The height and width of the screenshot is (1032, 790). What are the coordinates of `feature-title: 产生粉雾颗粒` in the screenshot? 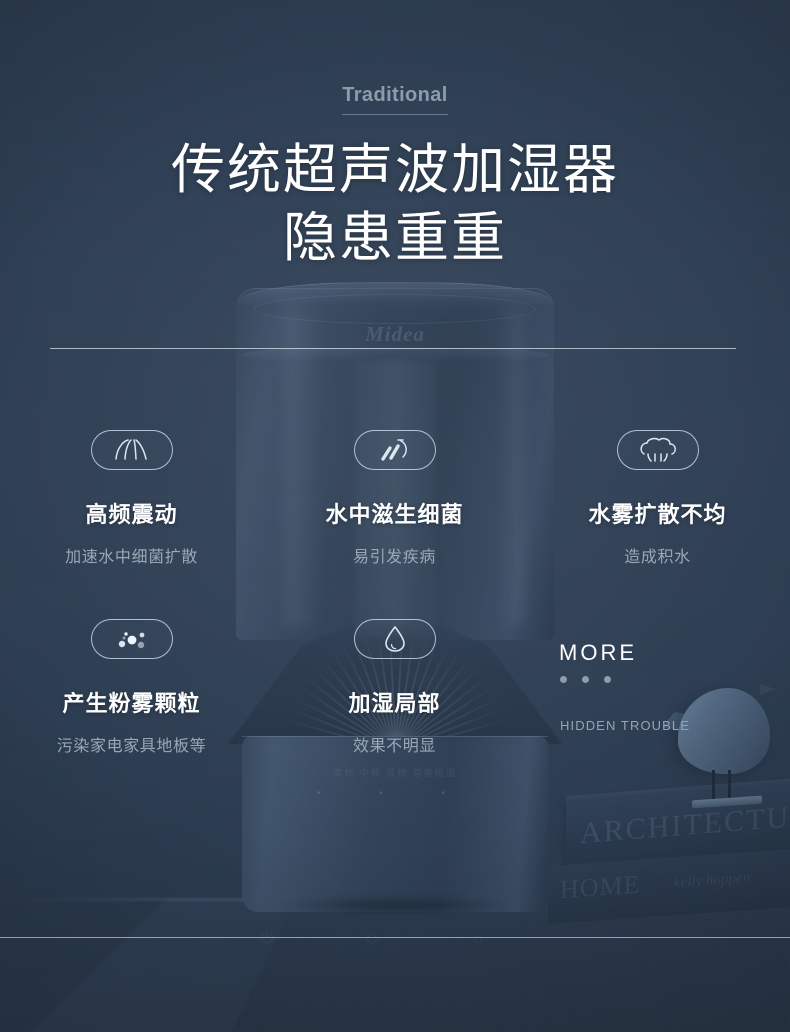 It's located at (131, 703).